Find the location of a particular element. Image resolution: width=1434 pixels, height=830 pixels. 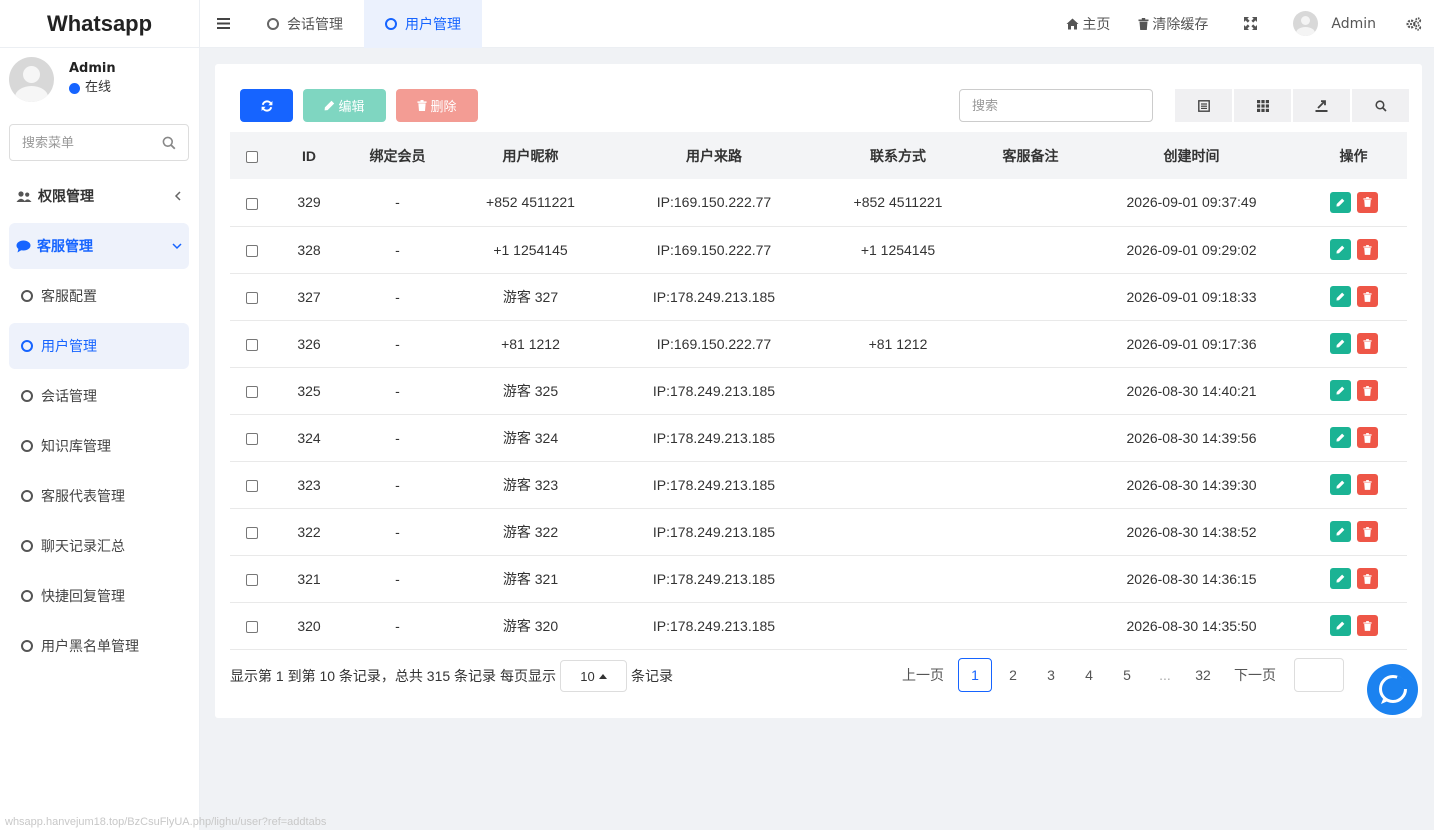

select-all-checkbox is located at coordinates (252, 156).